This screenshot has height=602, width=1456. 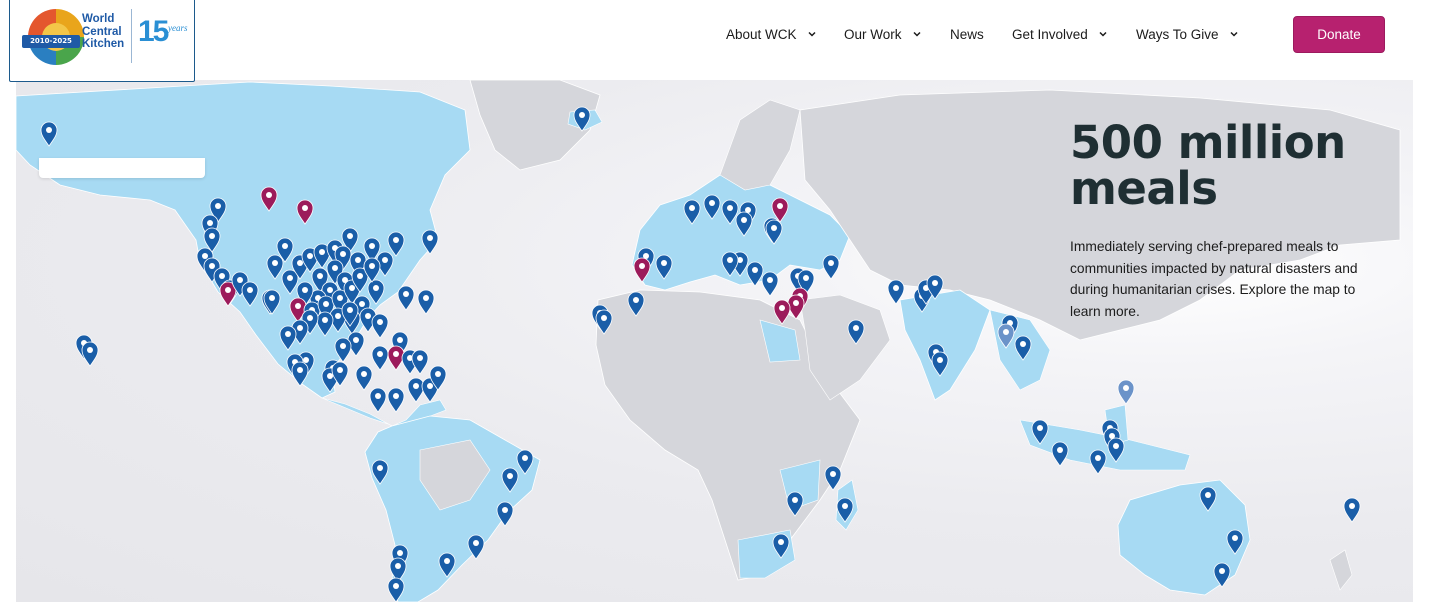 What do you see at coordinates (761, 34) in the screenshot?
I see `nav-about-wck-label: About WCK` at bounding box center [761, 34].